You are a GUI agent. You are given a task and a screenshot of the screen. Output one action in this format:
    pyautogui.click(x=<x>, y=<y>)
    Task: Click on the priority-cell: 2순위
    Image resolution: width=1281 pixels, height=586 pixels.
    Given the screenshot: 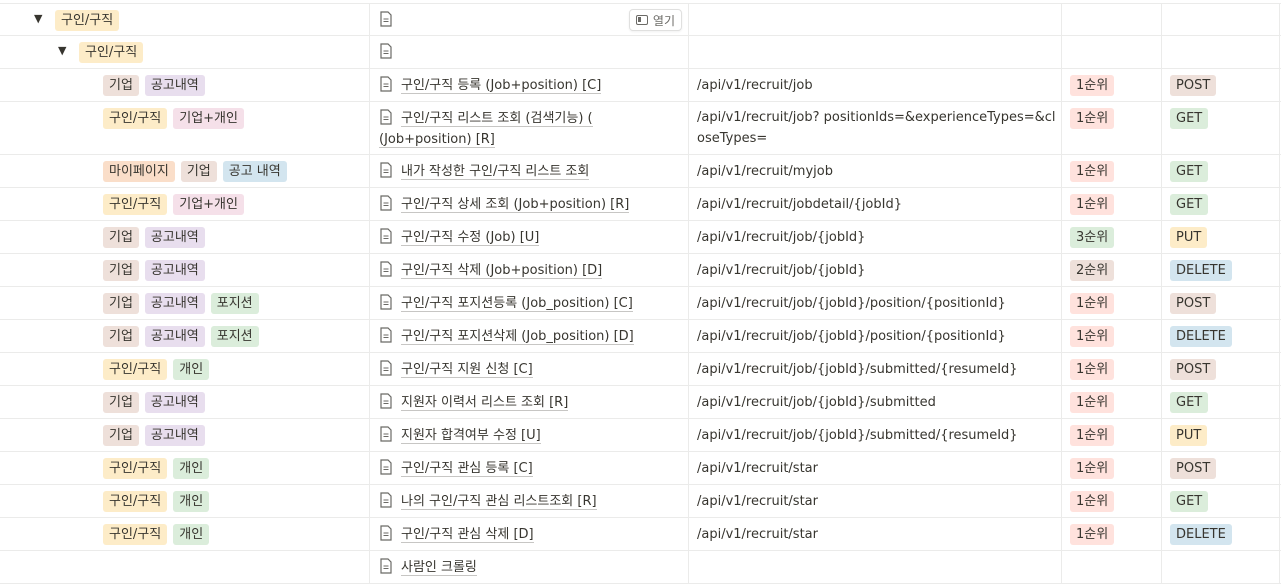 What is the action you would take?
    pyautogui.click(x=1112, y=270)
    